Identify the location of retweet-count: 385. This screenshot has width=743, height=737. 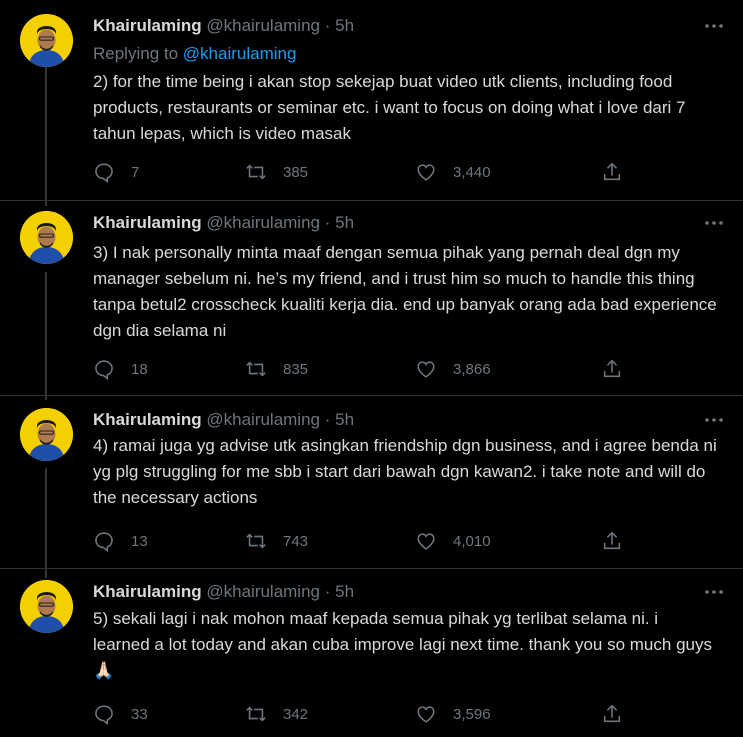
(296, 172).